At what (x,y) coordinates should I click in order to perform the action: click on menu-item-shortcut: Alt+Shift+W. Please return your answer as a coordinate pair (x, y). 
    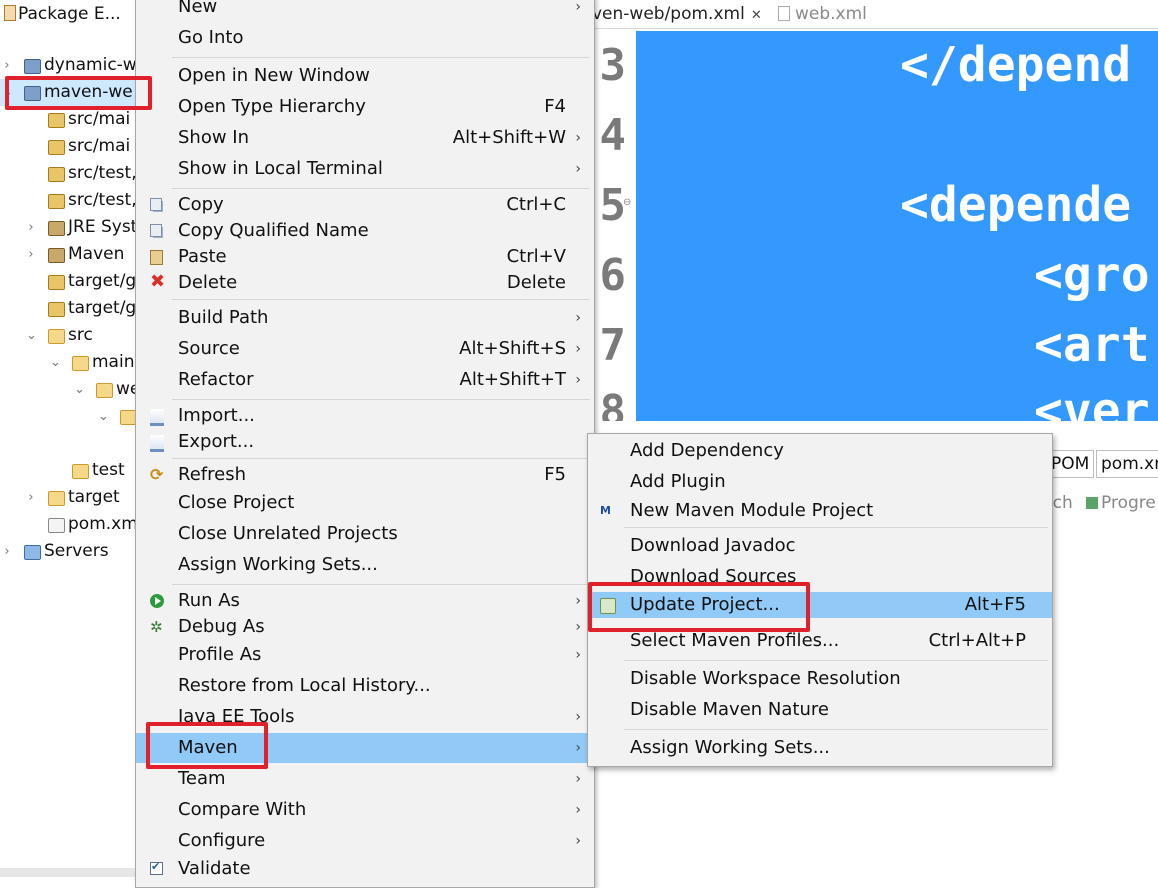
    Looking at the image, I should click on (509, 137).